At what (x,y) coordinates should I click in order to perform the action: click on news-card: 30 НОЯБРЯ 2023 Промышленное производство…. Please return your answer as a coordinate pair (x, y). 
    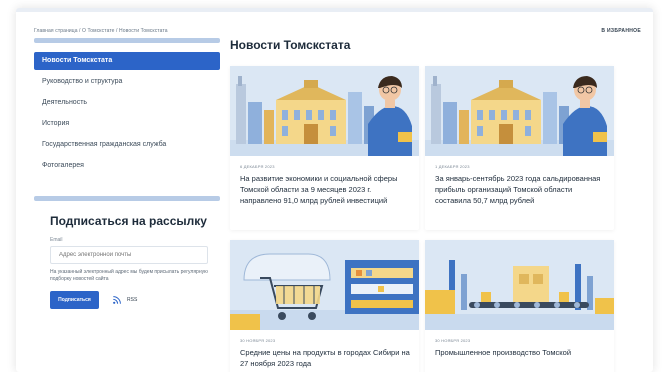
    Looking at the image, I should click on (519, 306).